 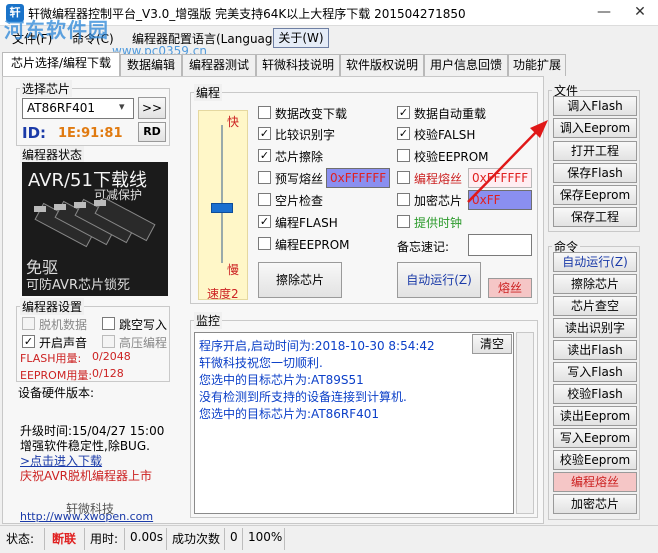 What do you see at coordinates (438, 201) in the screenshot?
I see `encrypt-chip-label: 加密芯片` at bounding box center [438, 201].